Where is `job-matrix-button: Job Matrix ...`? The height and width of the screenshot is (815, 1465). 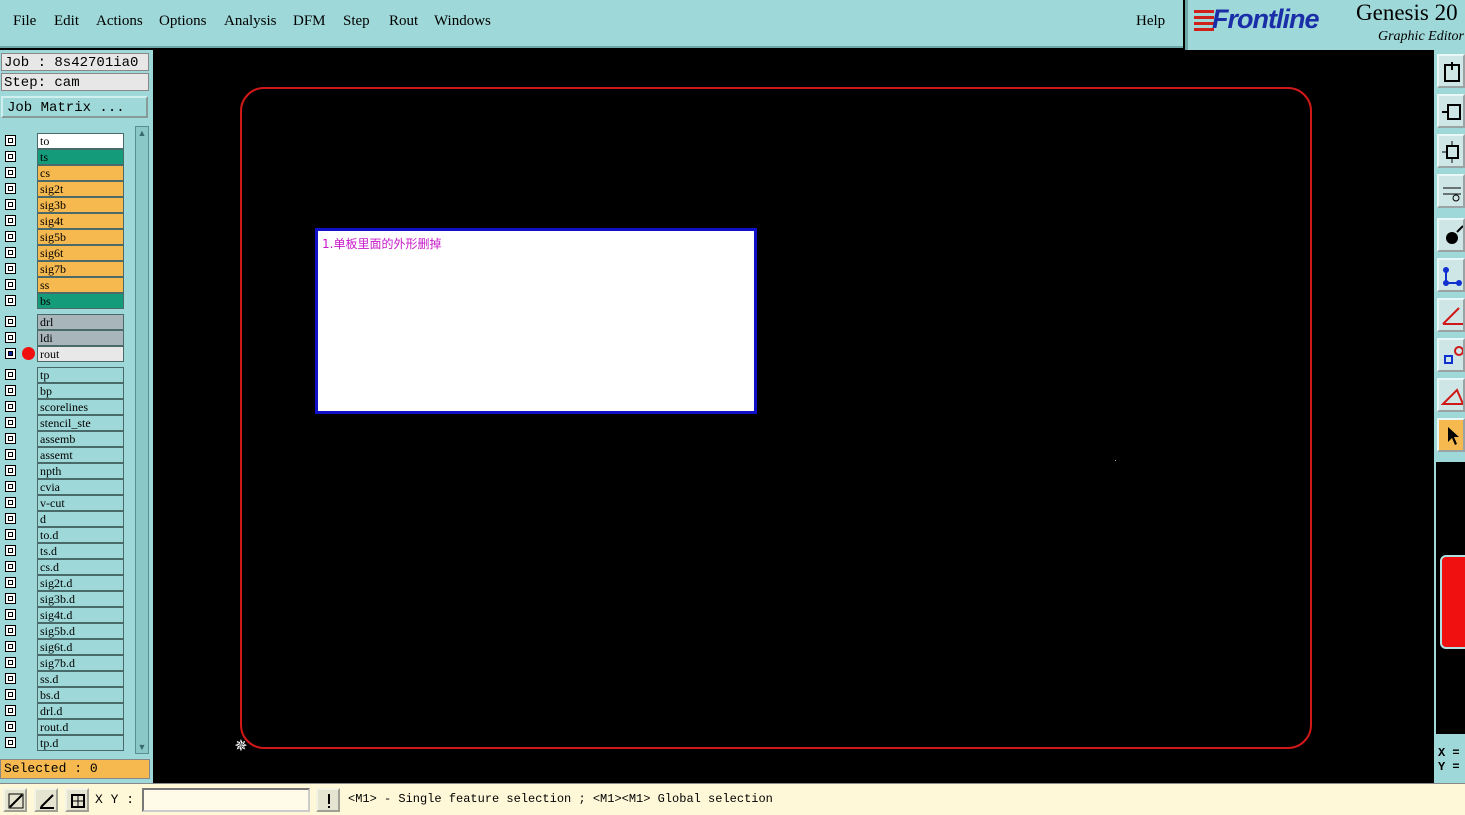
job-matrix-button: Job Matrix ... is located at coordinates (74, 107).